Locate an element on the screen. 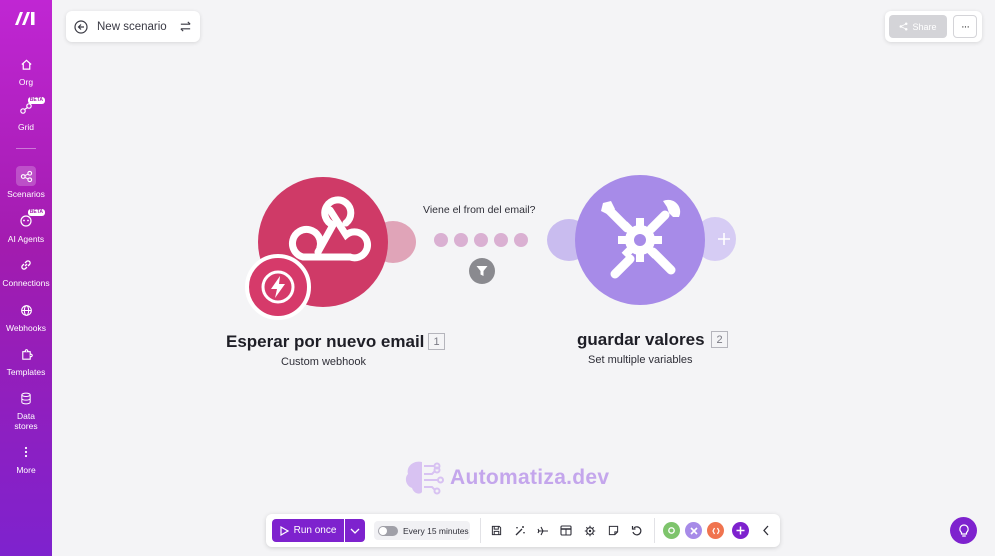  scenarios-icon is located at coordinates (26, 176).